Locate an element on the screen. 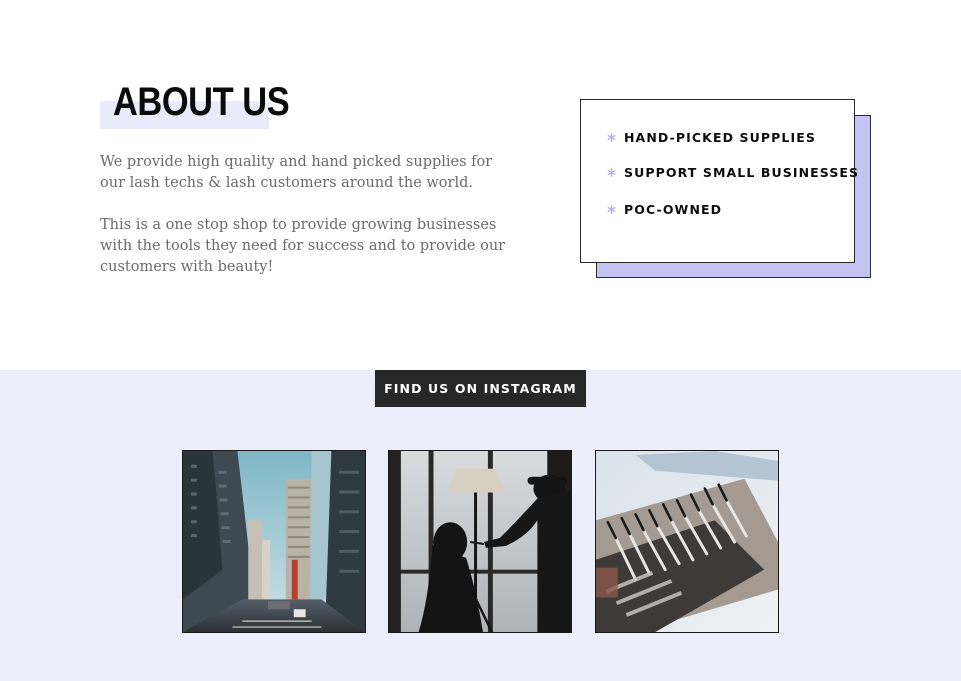 This screenshot has width=961, height=681. makeup-brushes-photo is located at coordinates (687, 541).